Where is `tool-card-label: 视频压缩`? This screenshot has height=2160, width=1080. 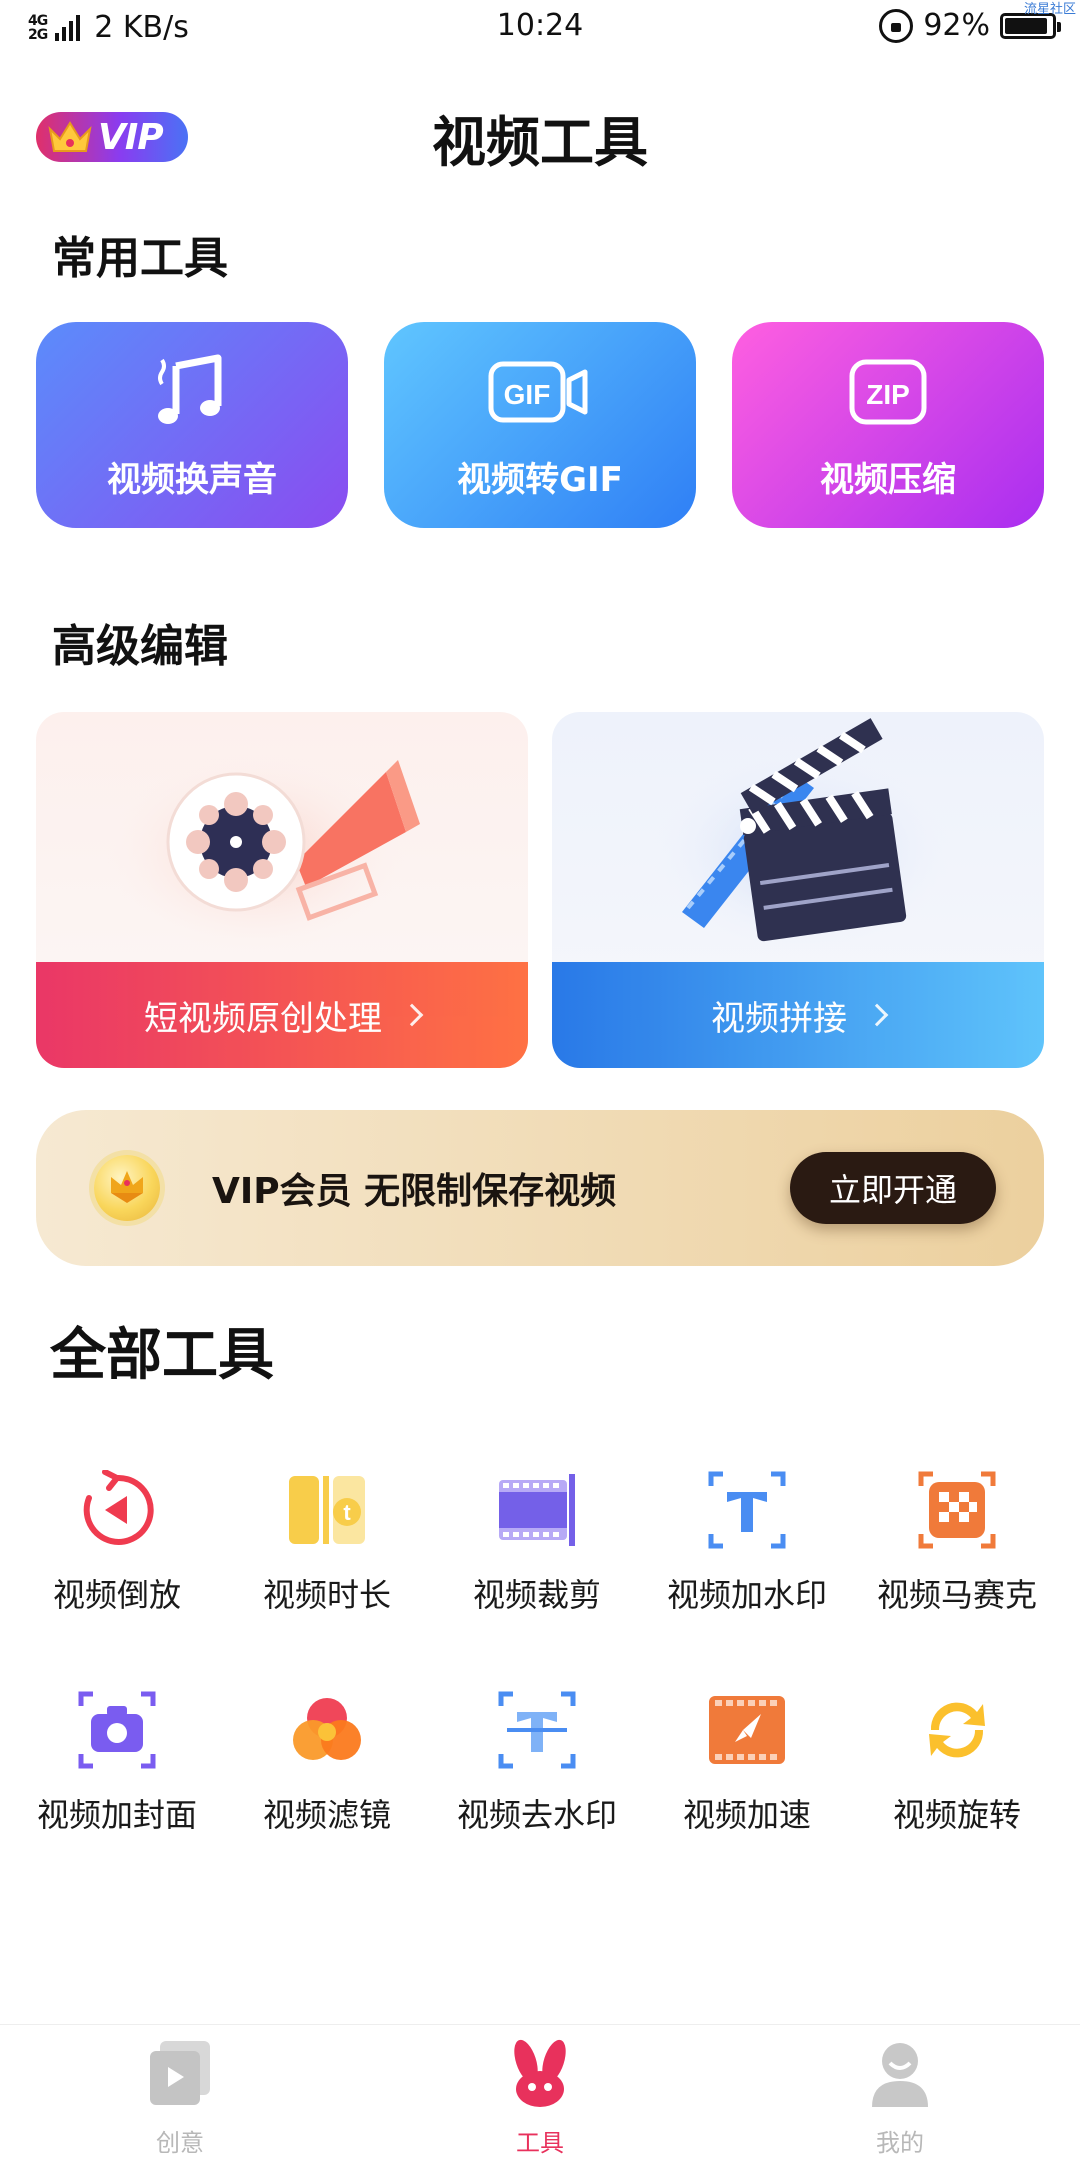
tool-card-label: 视频压缩 is located at coordinates (888, 480).